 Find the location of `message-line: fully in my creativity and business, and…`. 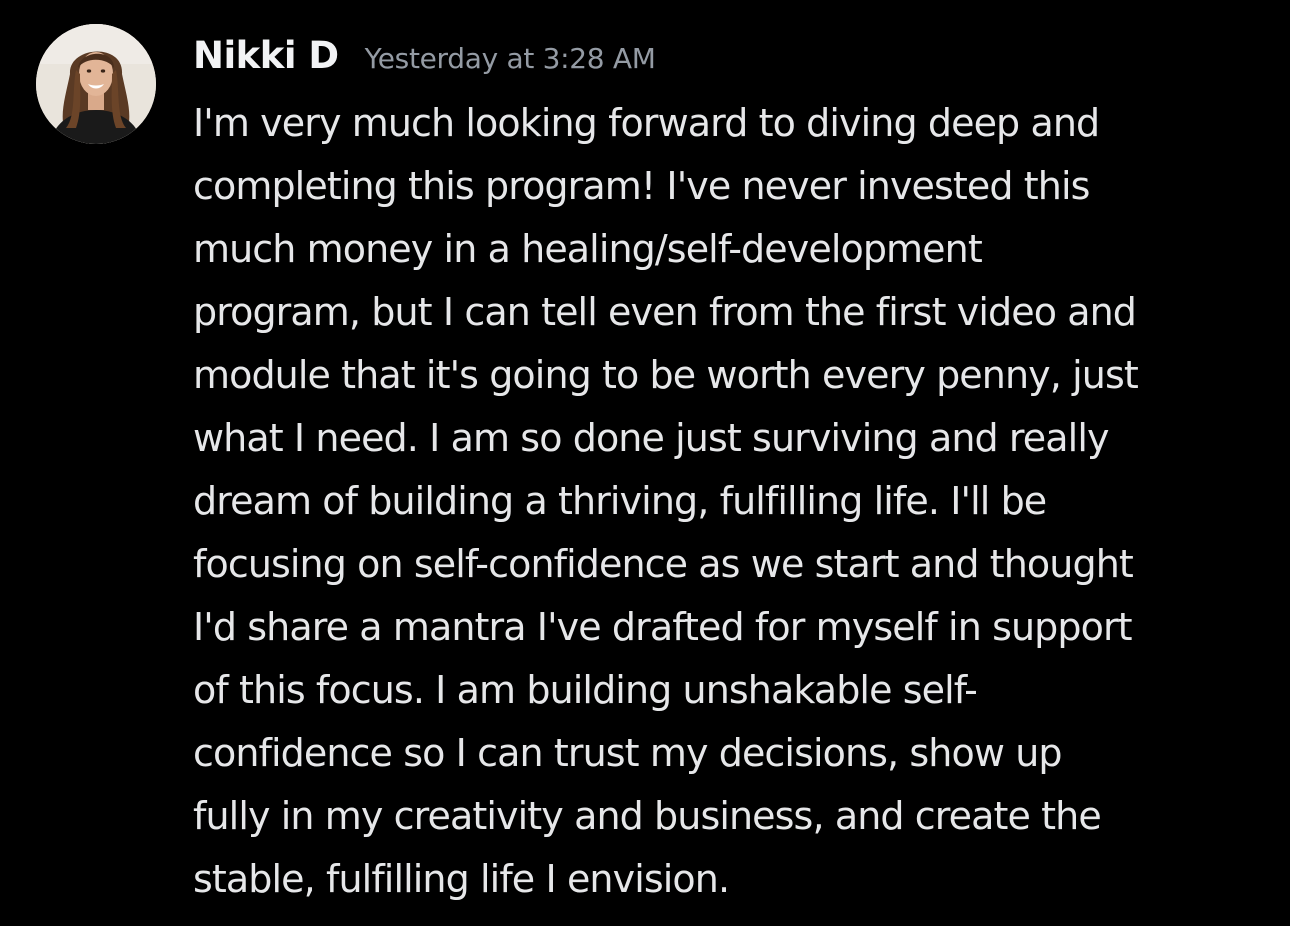

message-line: fully in my creativity and business, and… is located at coordinates (647, 816).